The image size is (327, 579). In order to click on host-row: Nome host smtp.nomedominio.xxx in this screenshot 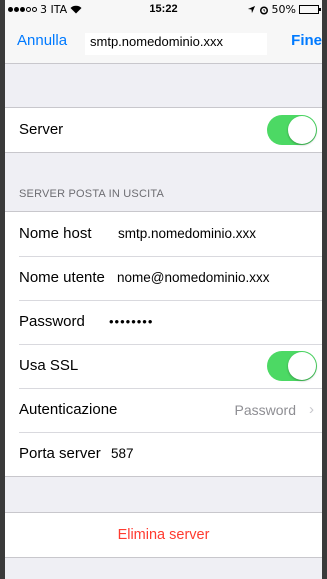, I will do `click(163, 234)`.